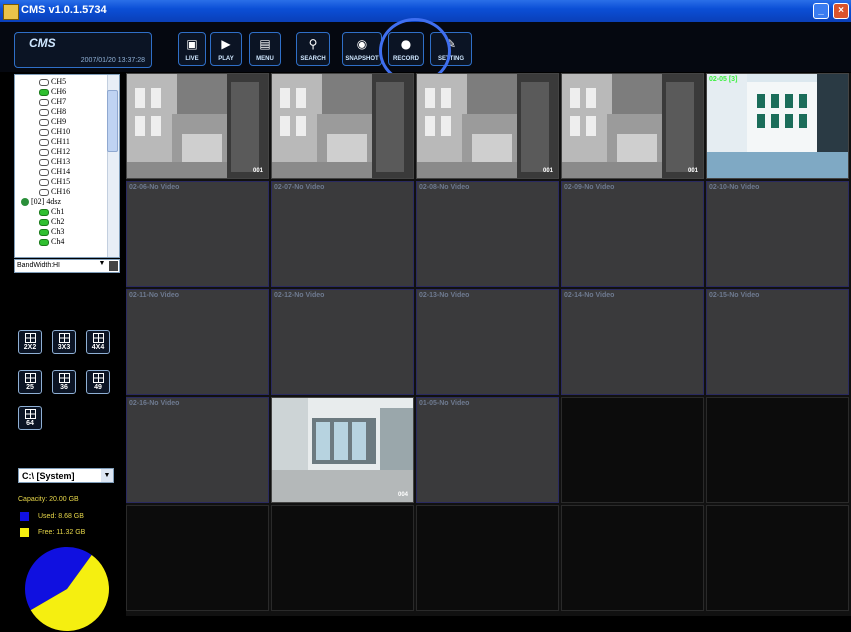  Describe the element at coordinates (54, 152) in the screenshot. I see `tree-item: CH12` at that location.